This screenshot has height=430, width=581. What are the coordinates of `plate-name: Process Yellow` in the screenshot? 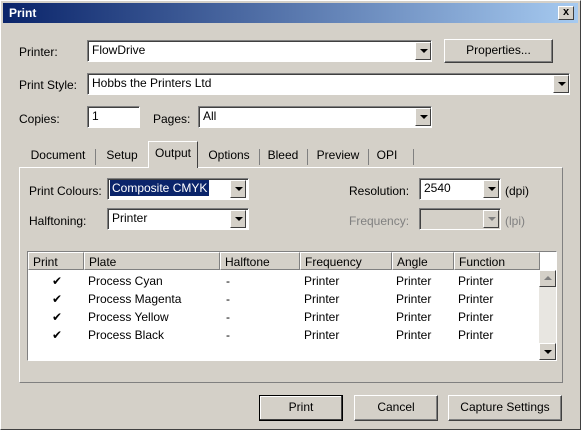 It's located at (128, 317).